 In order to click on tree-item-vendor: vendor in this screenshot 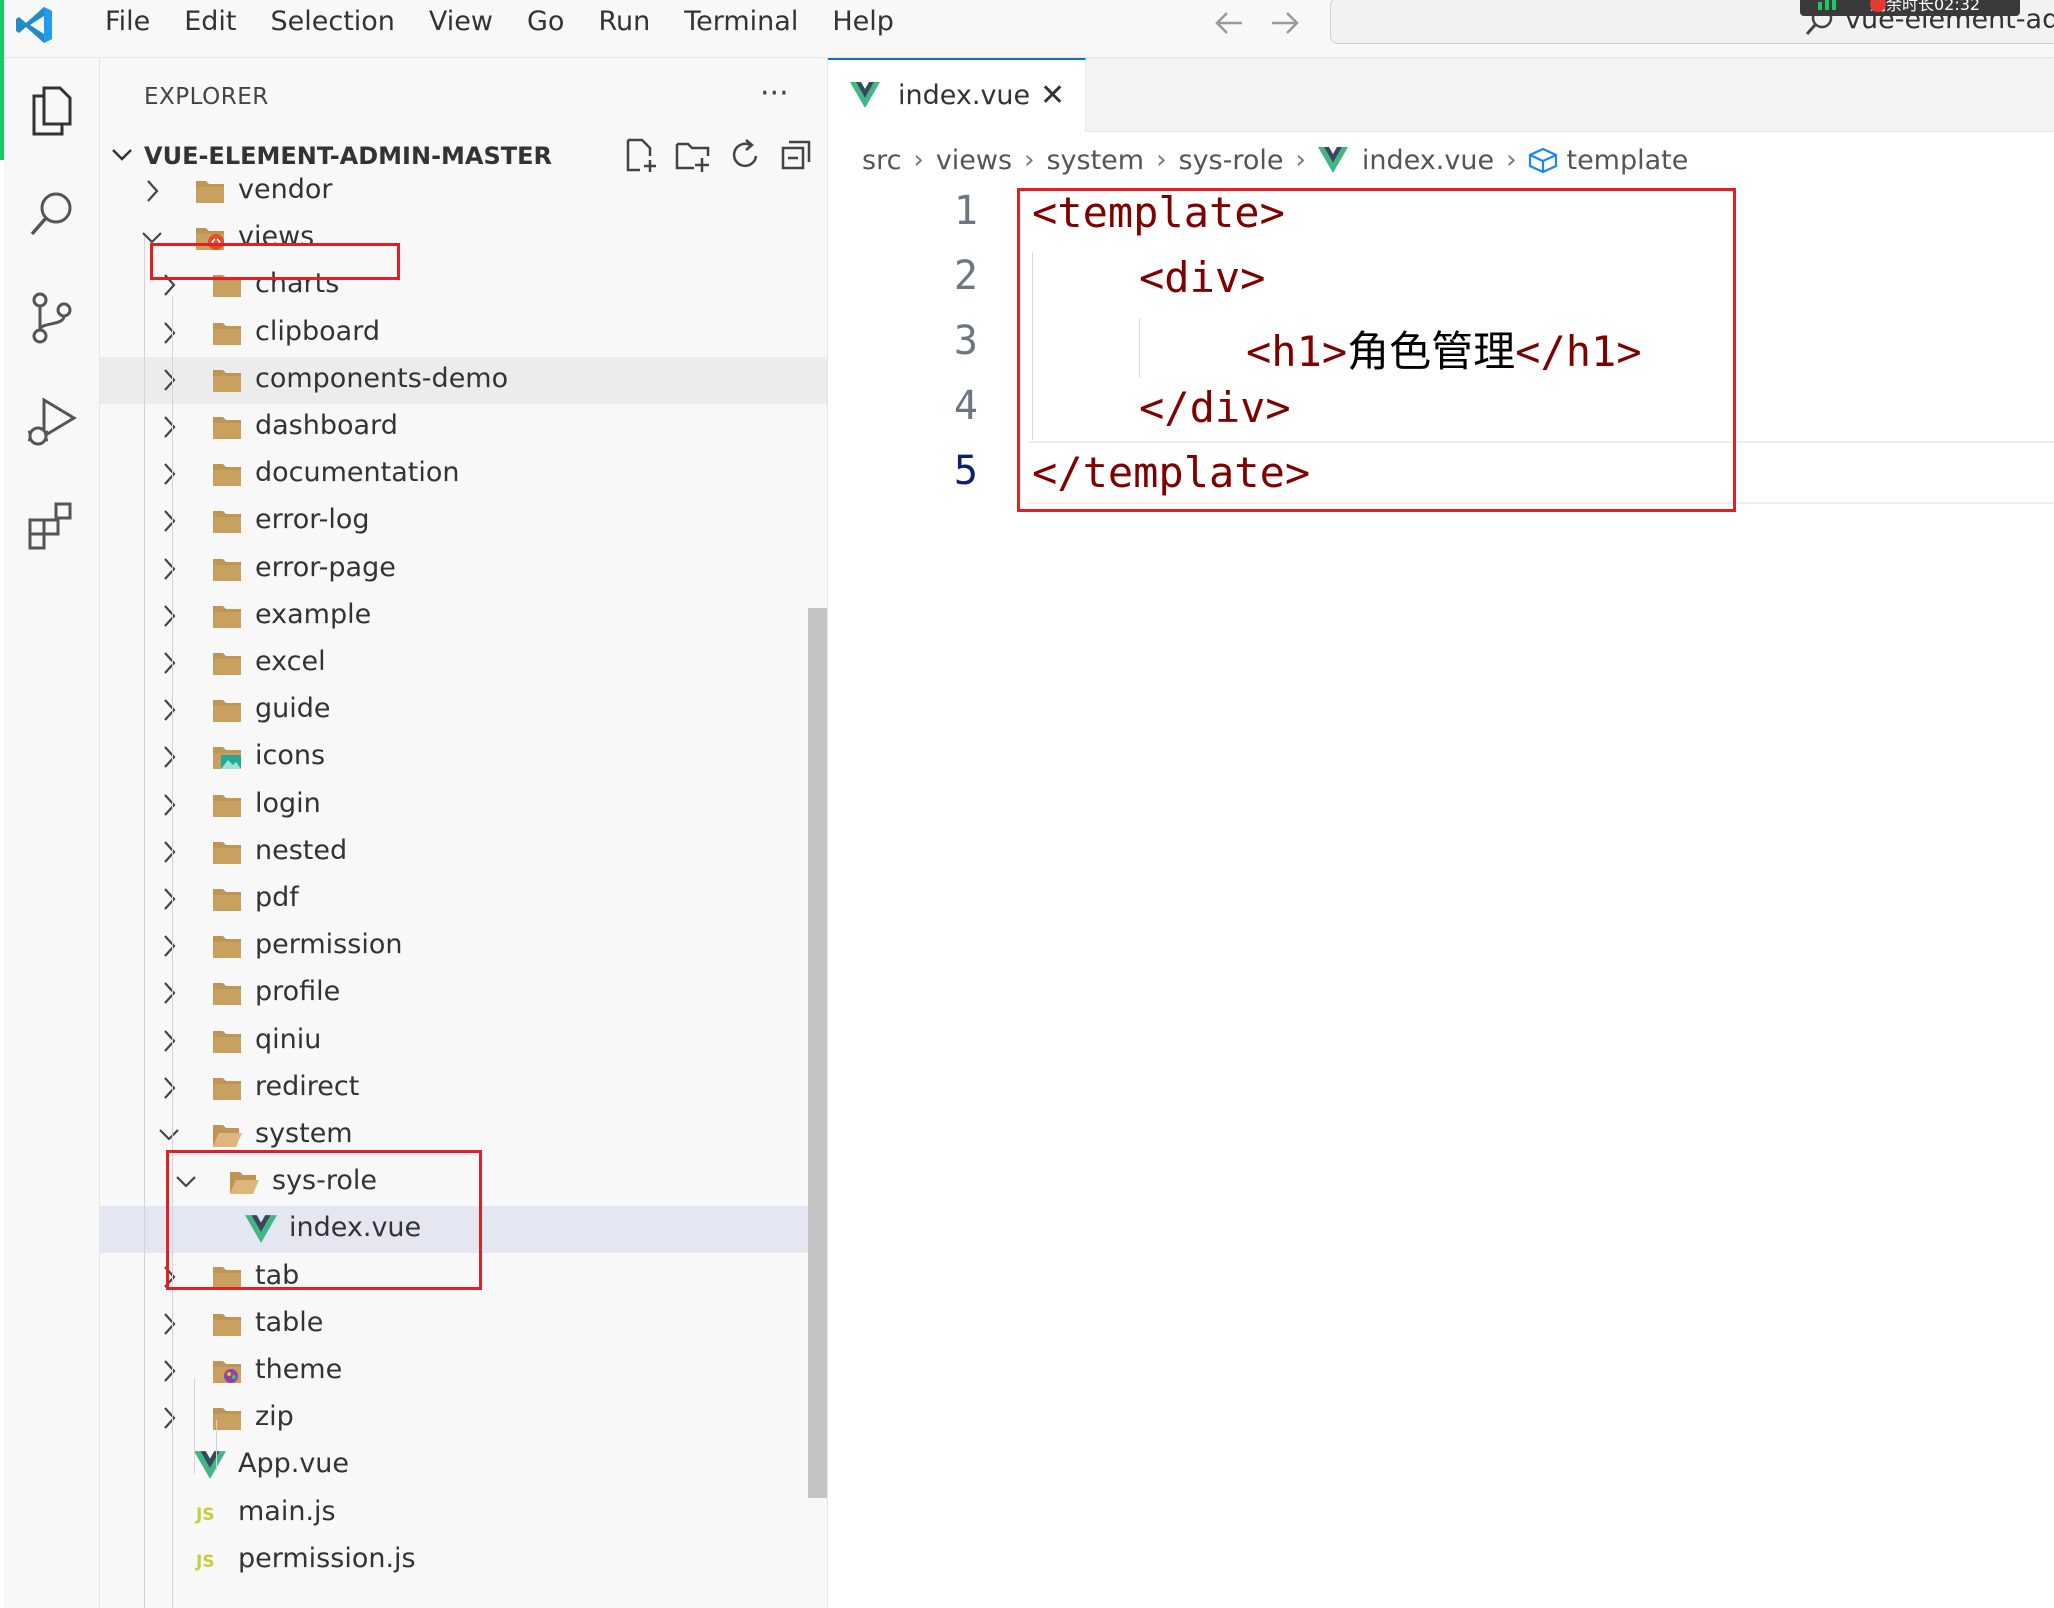, I will do `click(463, 191)`.